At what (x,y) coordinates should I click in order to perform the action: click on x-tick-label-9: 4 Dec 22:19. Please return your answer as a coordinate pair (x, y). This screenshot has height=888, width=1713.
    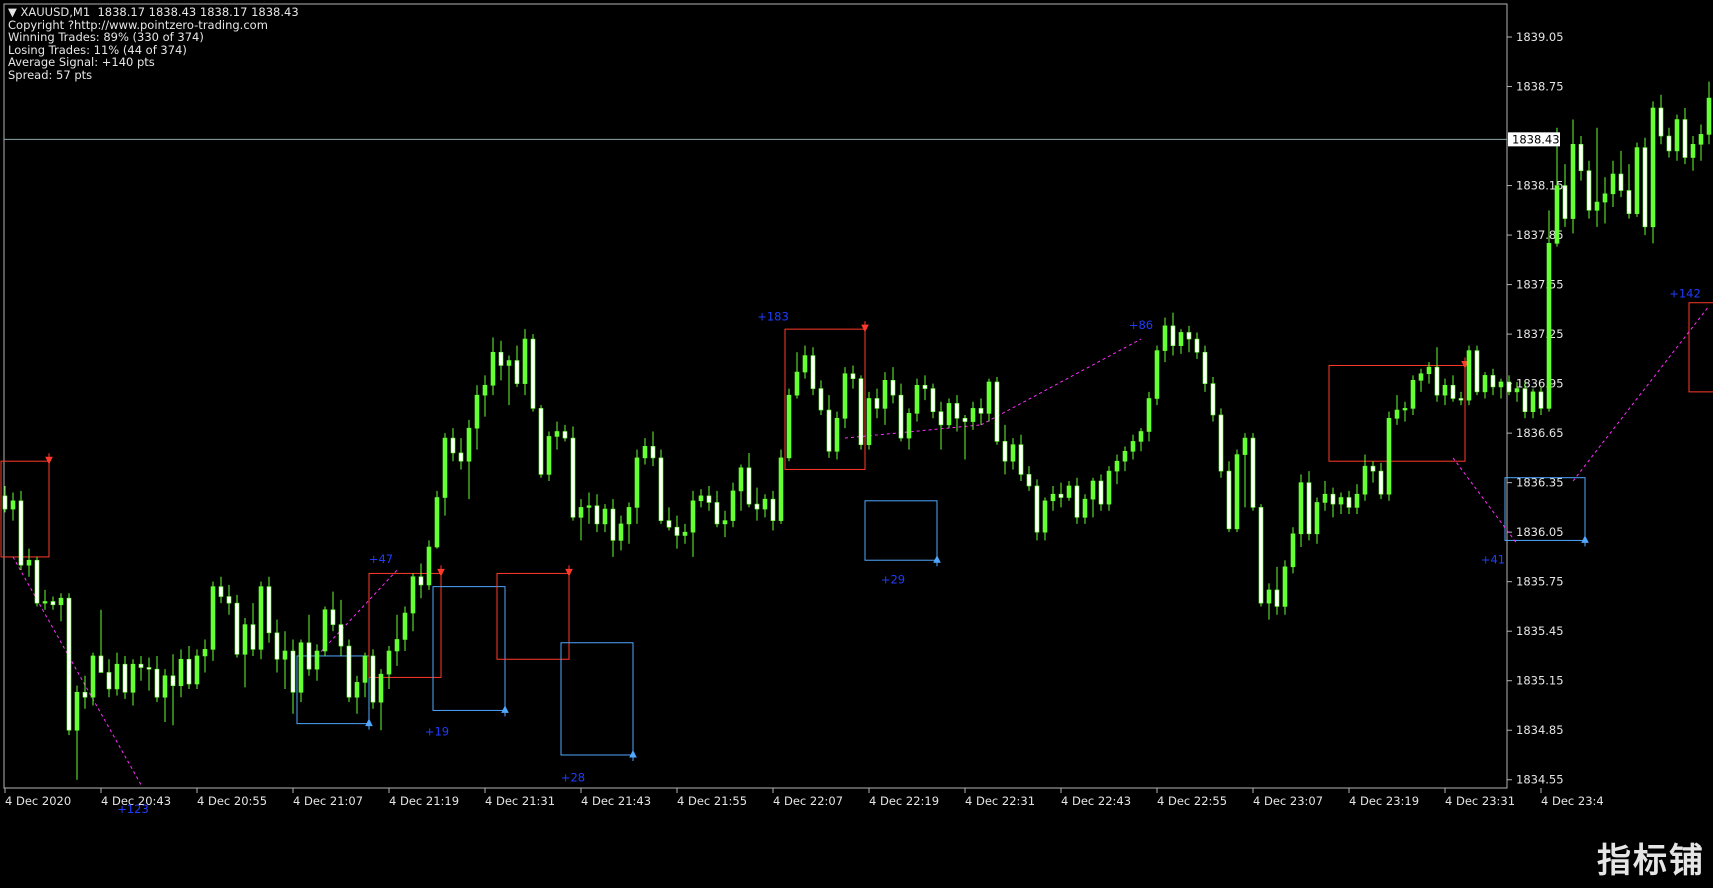
    Looking at the image, I should click on (904, 801).